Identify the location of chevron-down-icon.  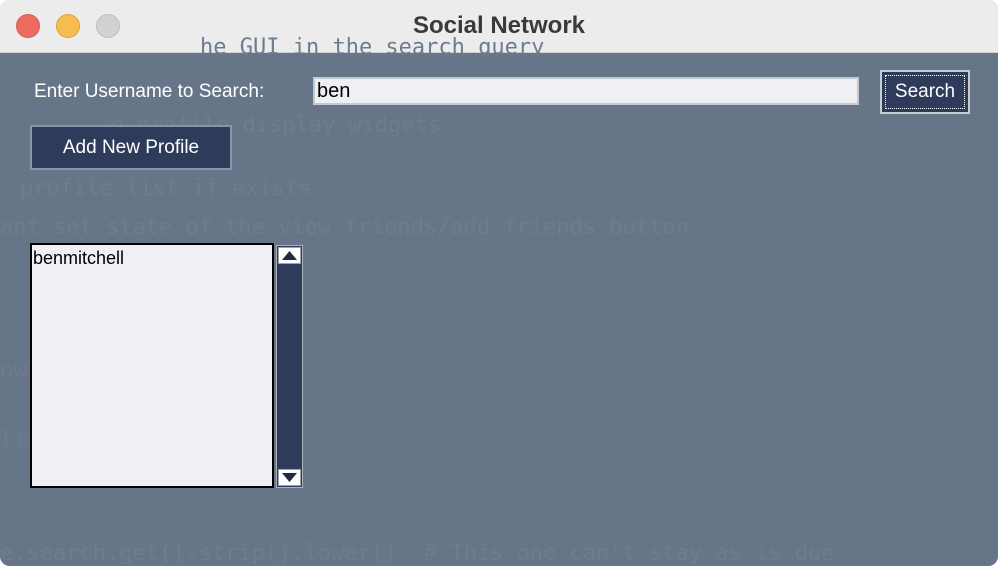
(289, 477).